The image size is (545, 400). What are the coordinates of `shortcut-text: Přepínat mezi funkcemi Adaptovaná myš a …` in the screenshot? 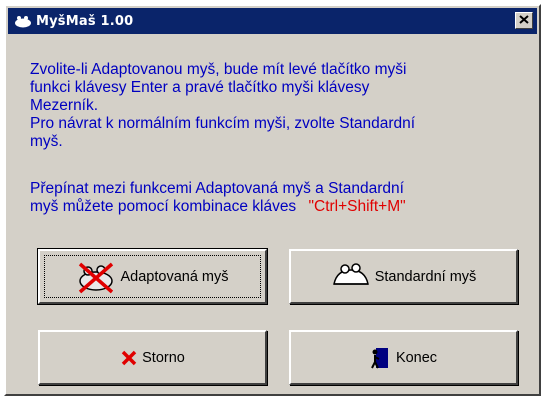 It's located at (270, 198).